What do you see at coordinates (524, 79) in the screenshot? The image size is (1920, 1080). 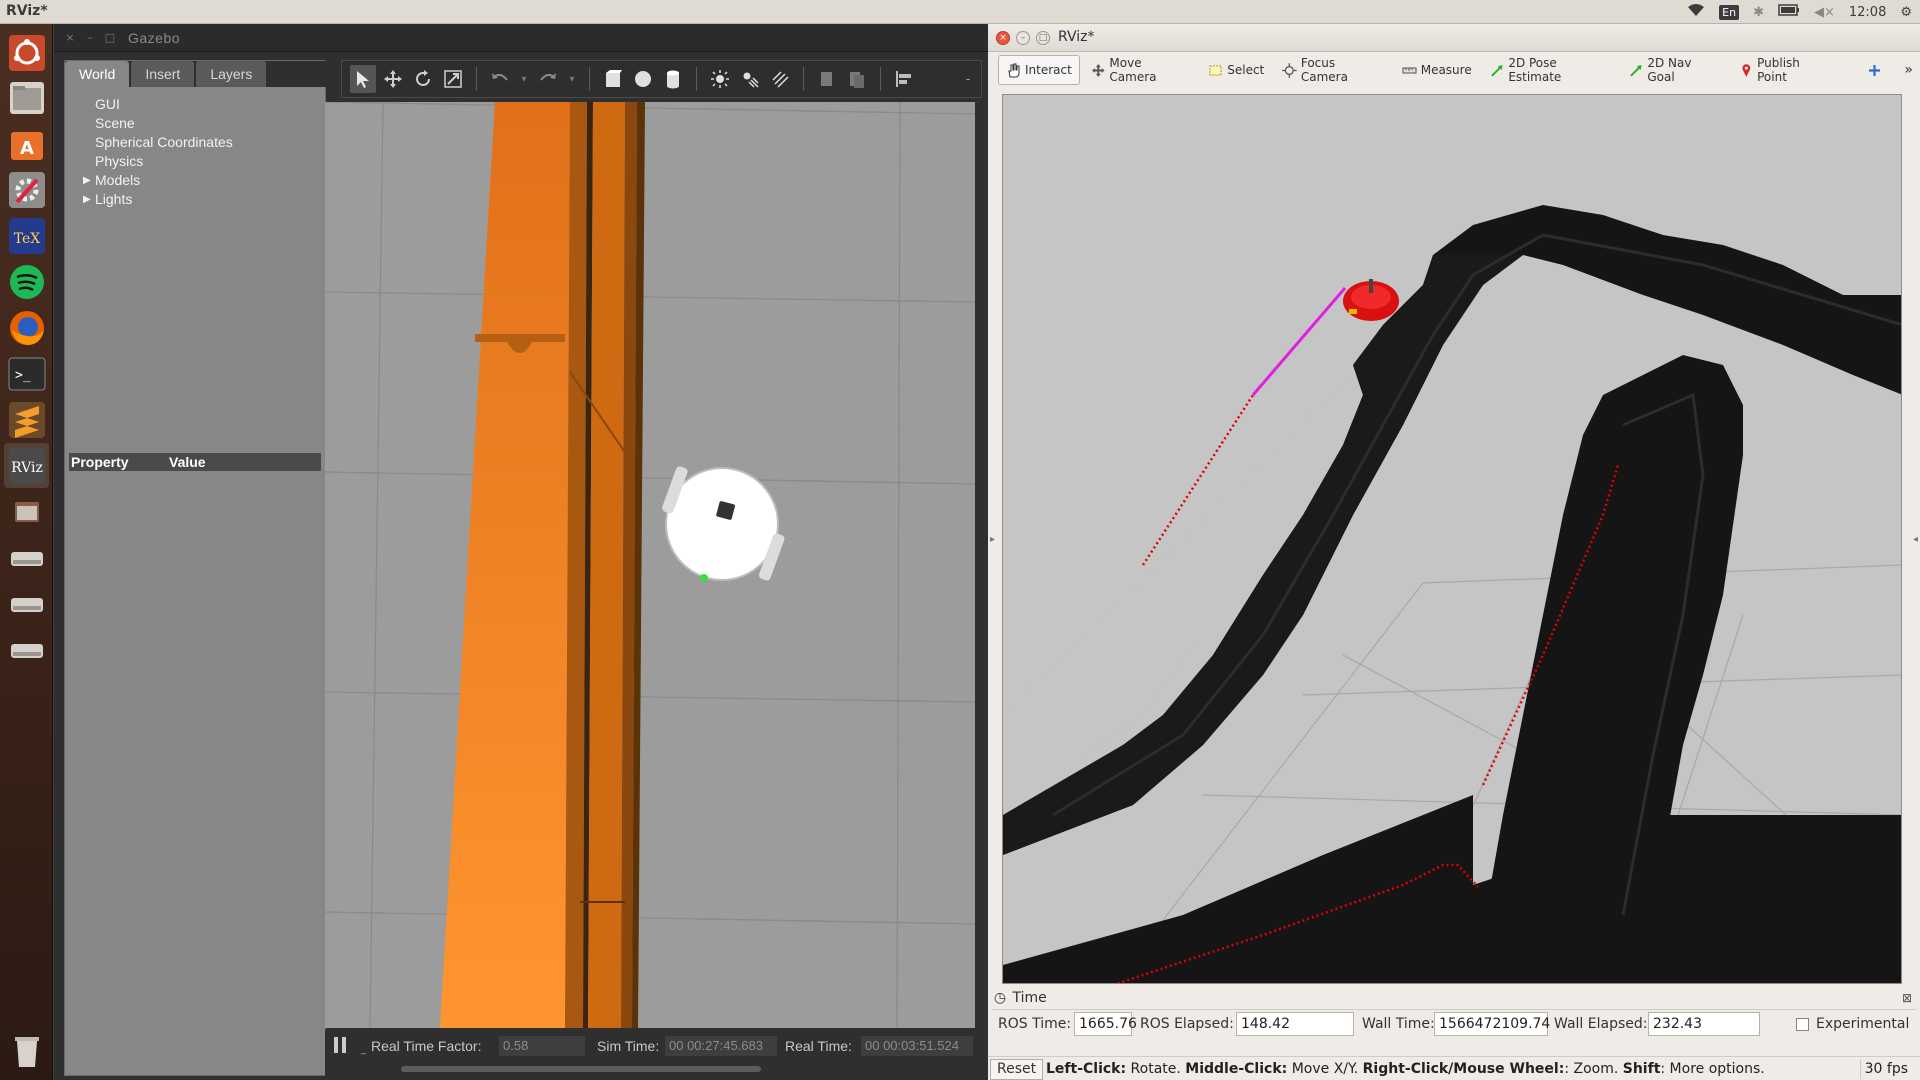 I see `undo-history-button: ▾` at bounding box center [524, 79].